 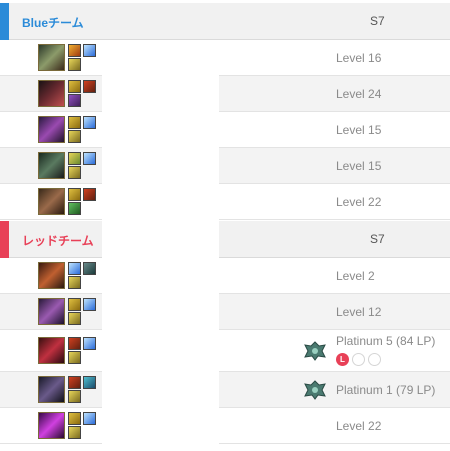 What do you see at coordinates (225, 276) in the screenshot?
I see `red-player-row-1: Level 2` at bounding box center [225, 276].